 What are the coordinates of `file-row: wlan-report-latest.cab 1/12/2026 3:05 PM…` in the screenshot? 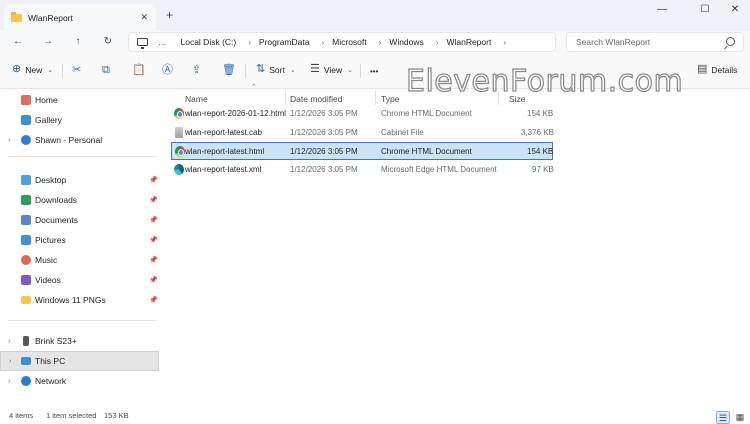 It's located at (362, 133).